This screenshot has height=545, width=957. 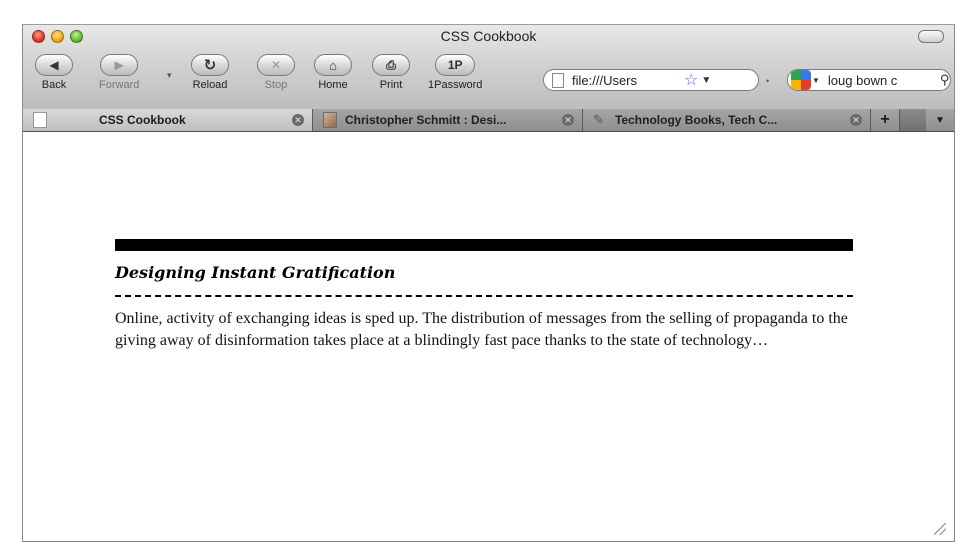 I want to click on back-label: Back, so click(x=54, y=85).